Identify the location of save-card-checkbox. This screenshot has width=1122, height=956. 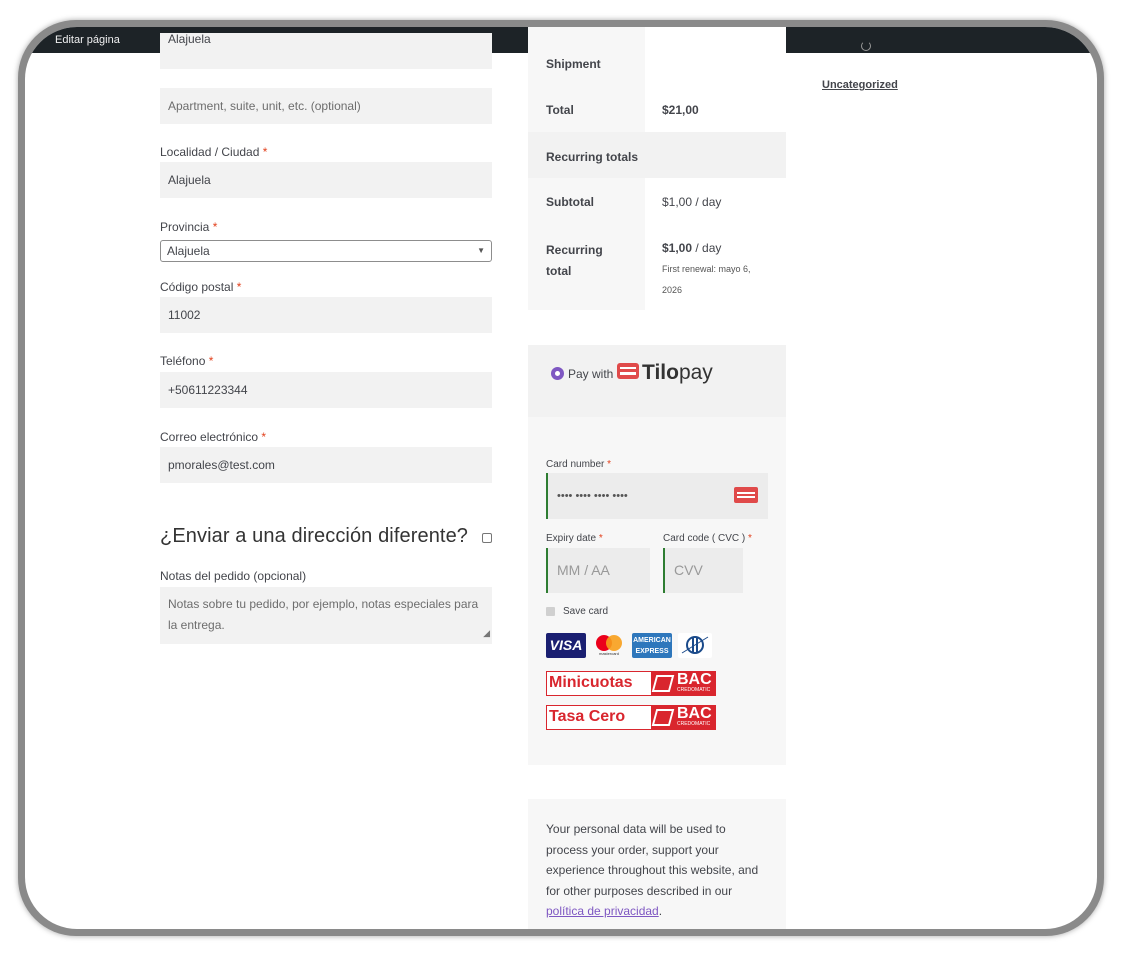
(550, 611).